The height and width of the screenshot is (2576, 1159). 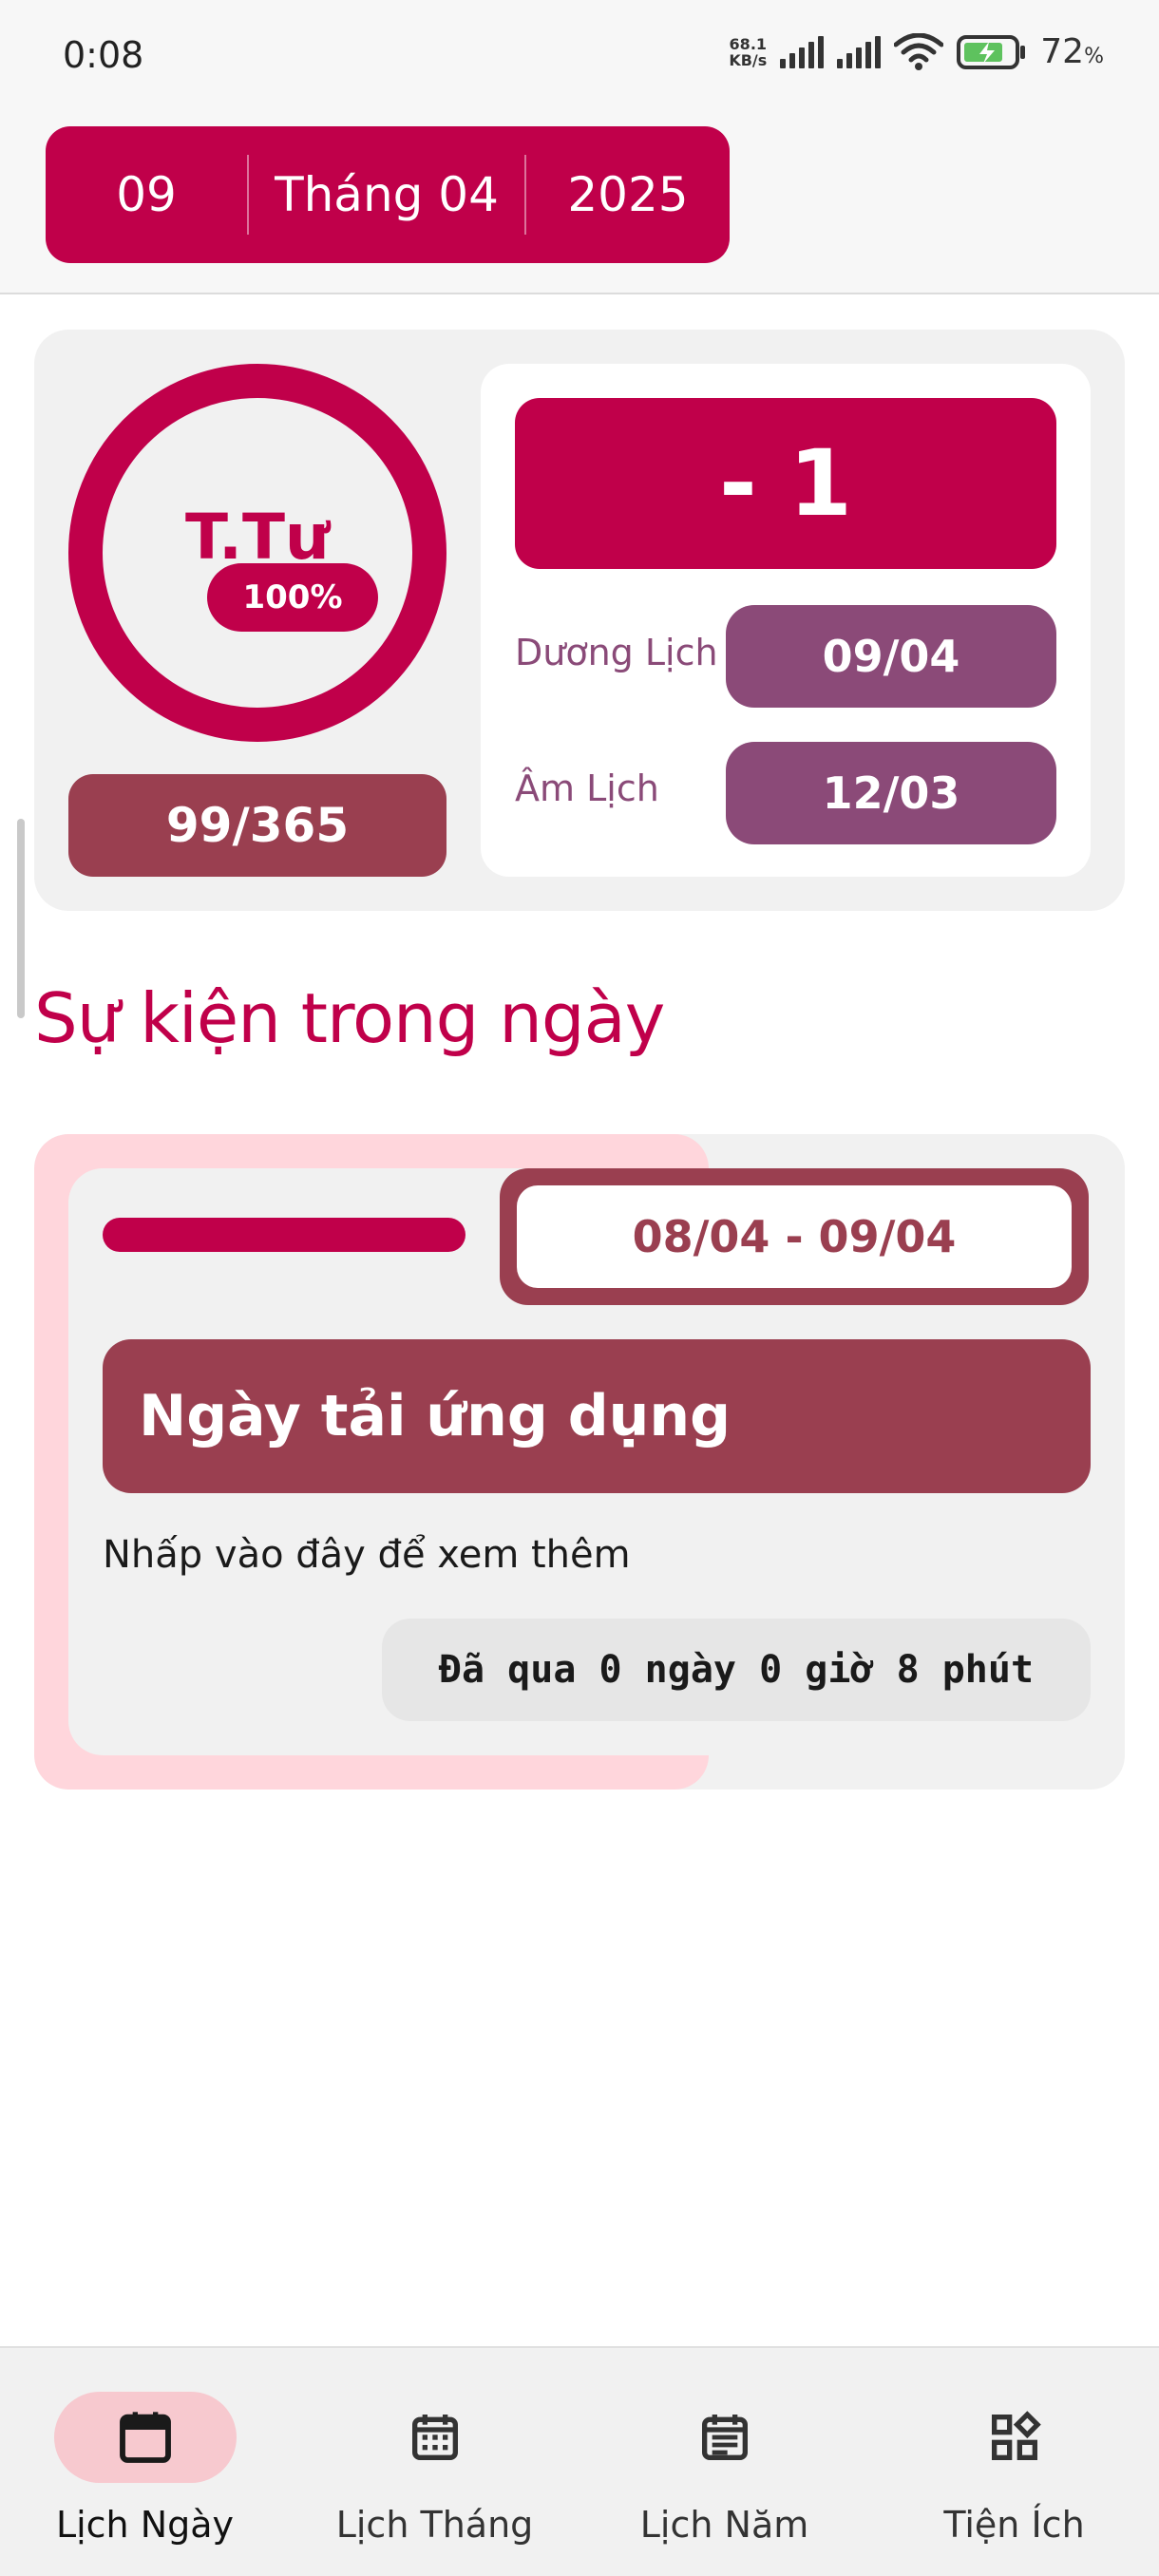 I want to click on event-elapsed-time: Đã qua 0 ngày 0 giờ 8 phút, so click(x=736, y=1670).